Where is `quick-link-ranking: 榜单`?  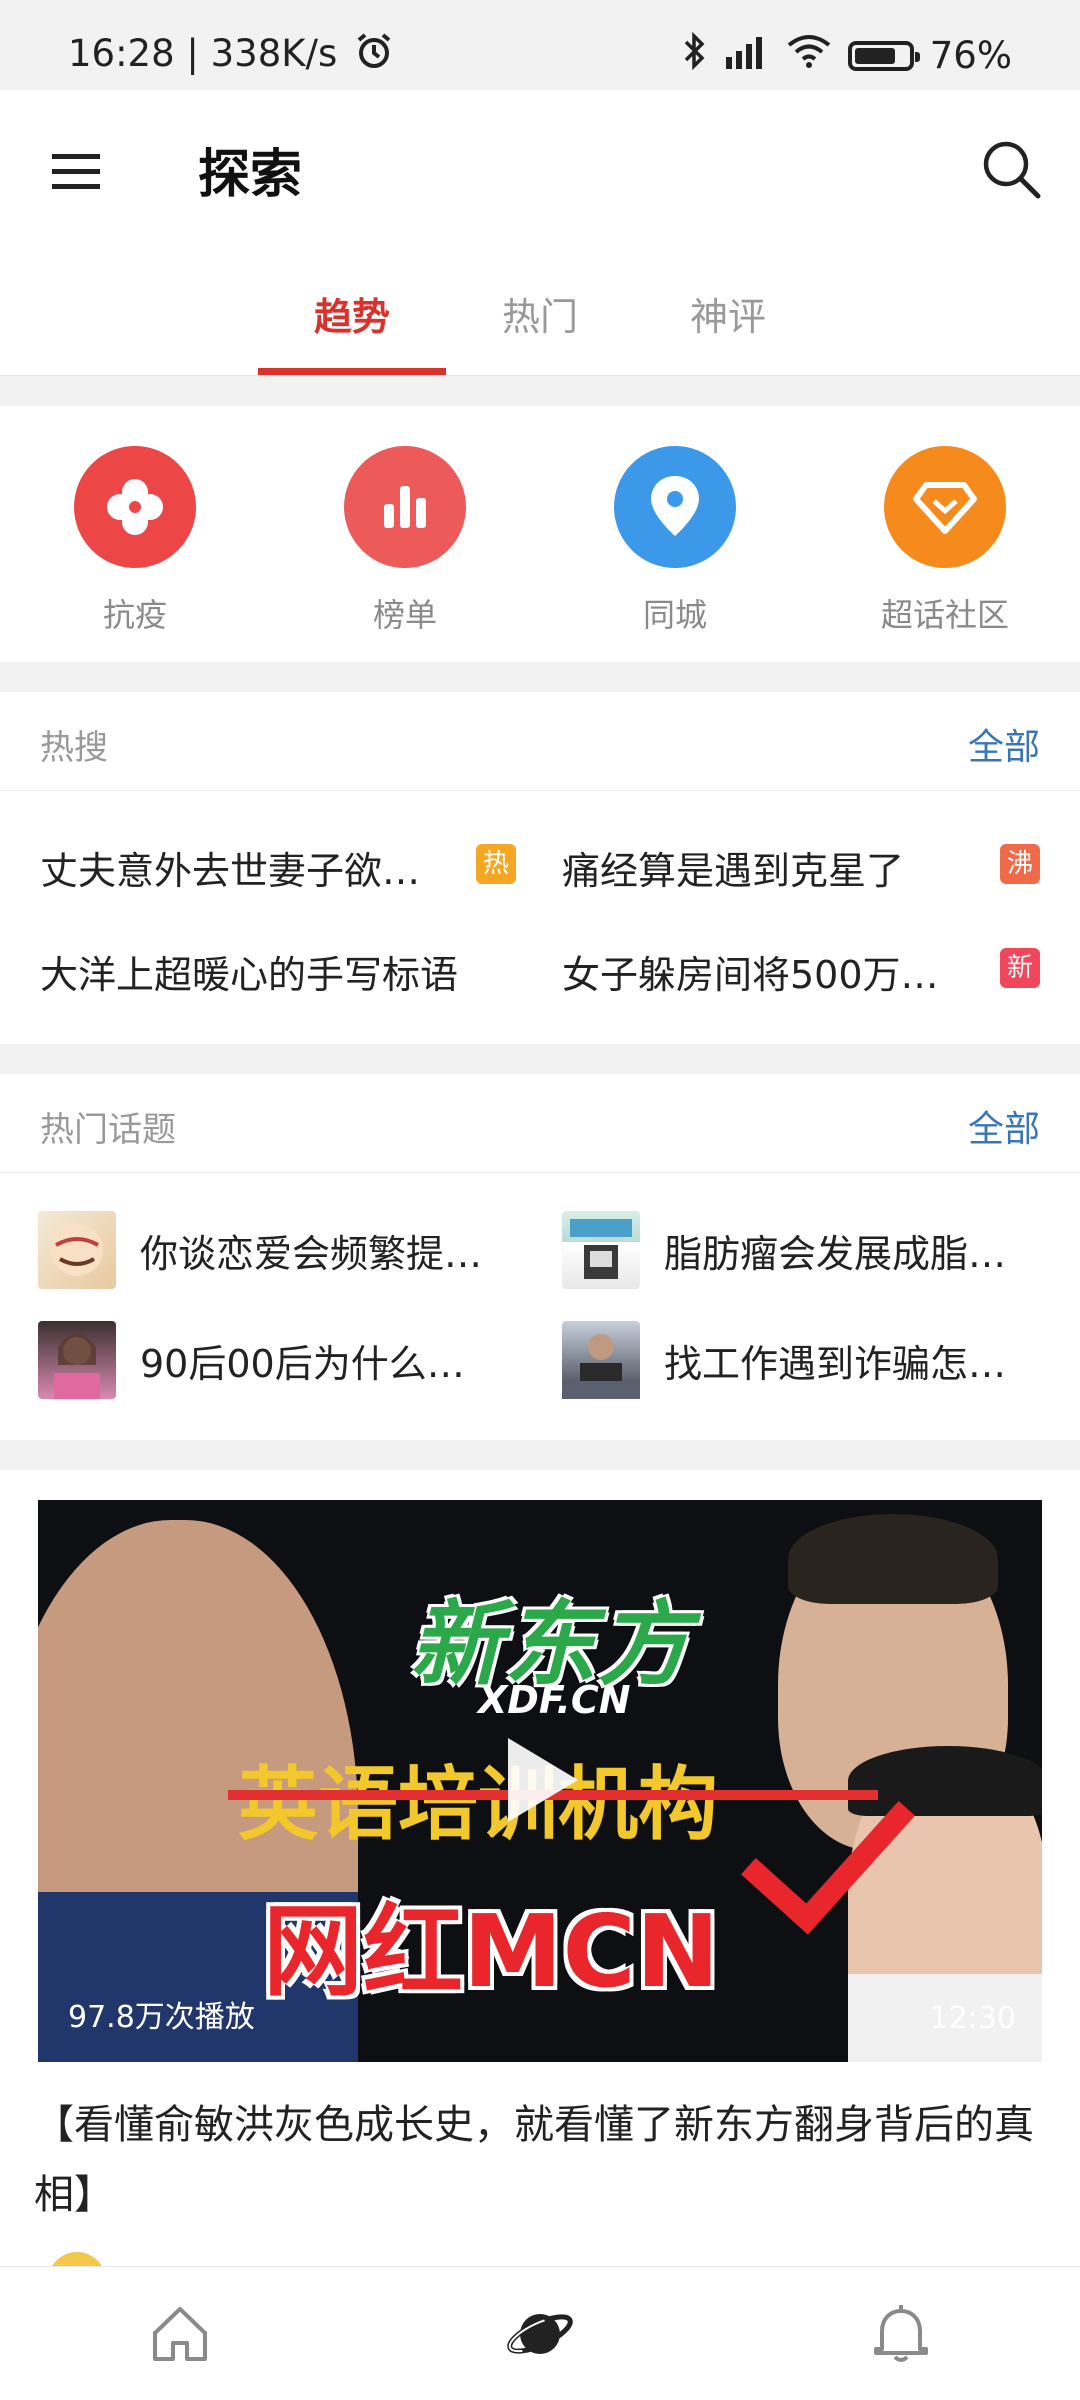
quick-link-ranking: 榜单 is located at coordinates (405, 541).